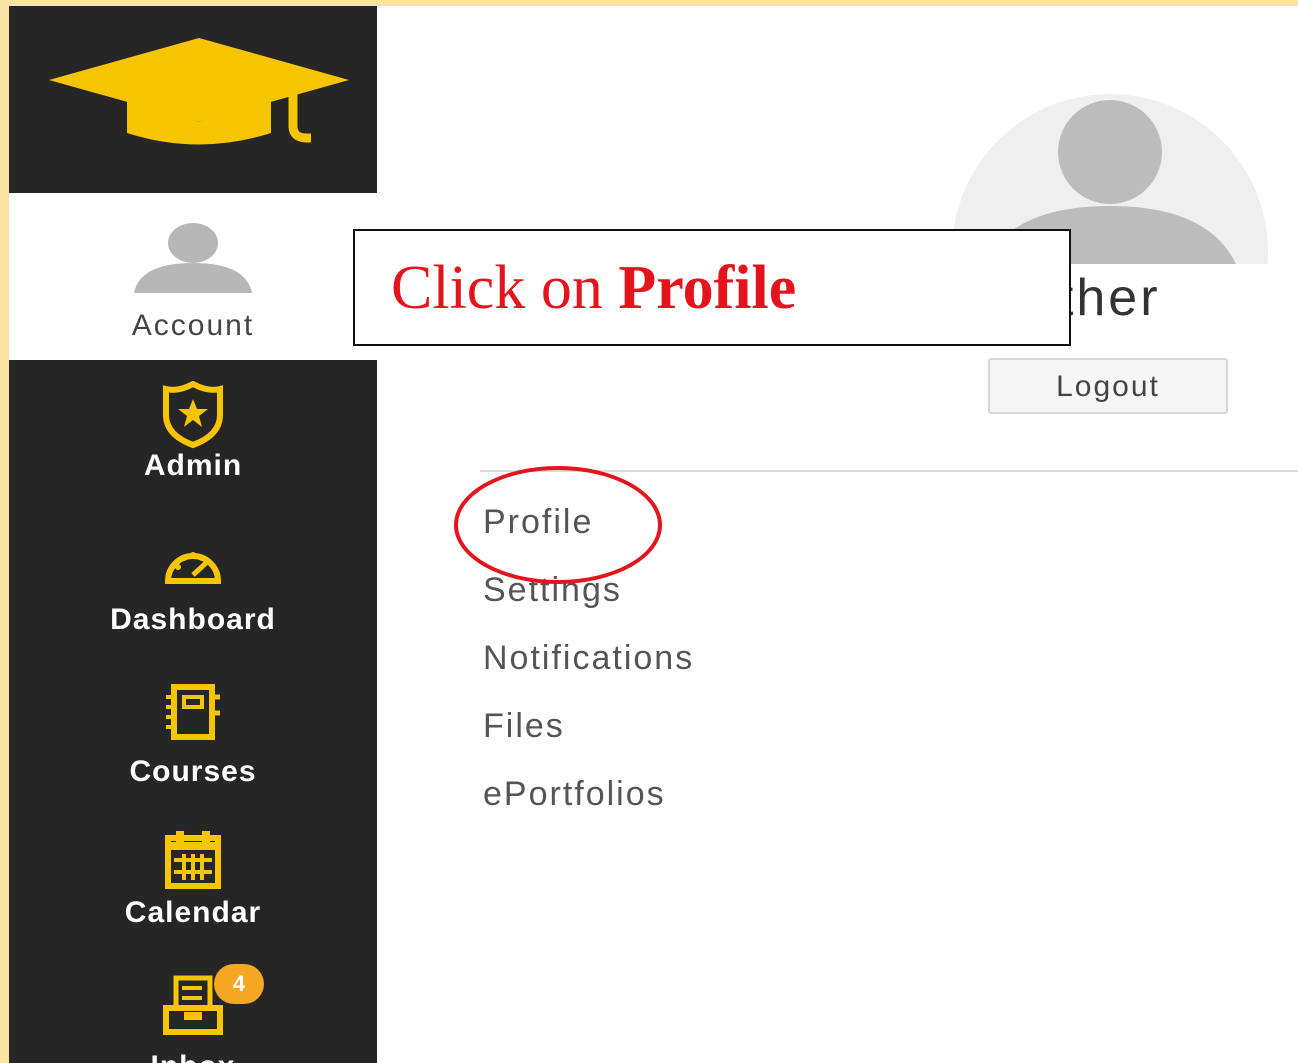  I want to click on shield-star-icon, so click(193, 415).